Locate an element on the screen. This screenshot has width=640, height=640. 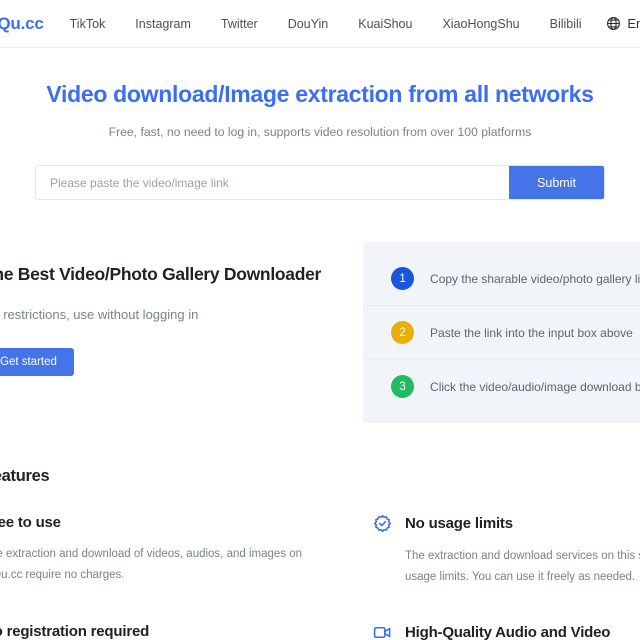
feature-header: High-Quality Audio and Video is located at coordinates (506, 631).